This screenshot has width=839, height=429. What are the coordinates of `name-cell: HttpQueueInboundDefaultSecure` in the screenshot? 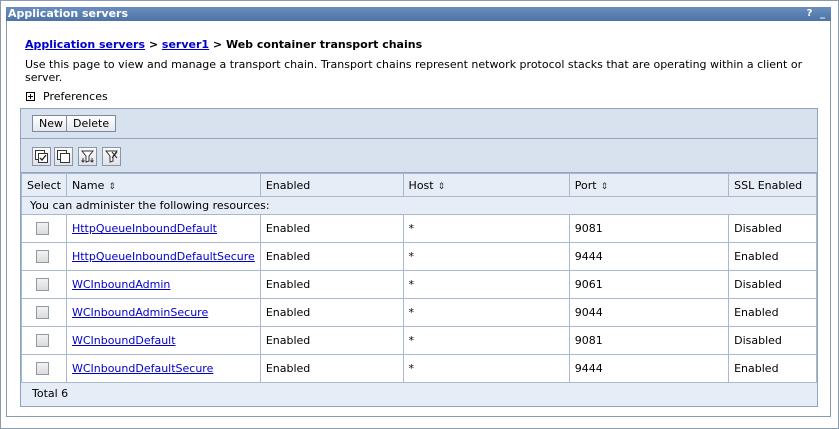 It's located at (163, 256).